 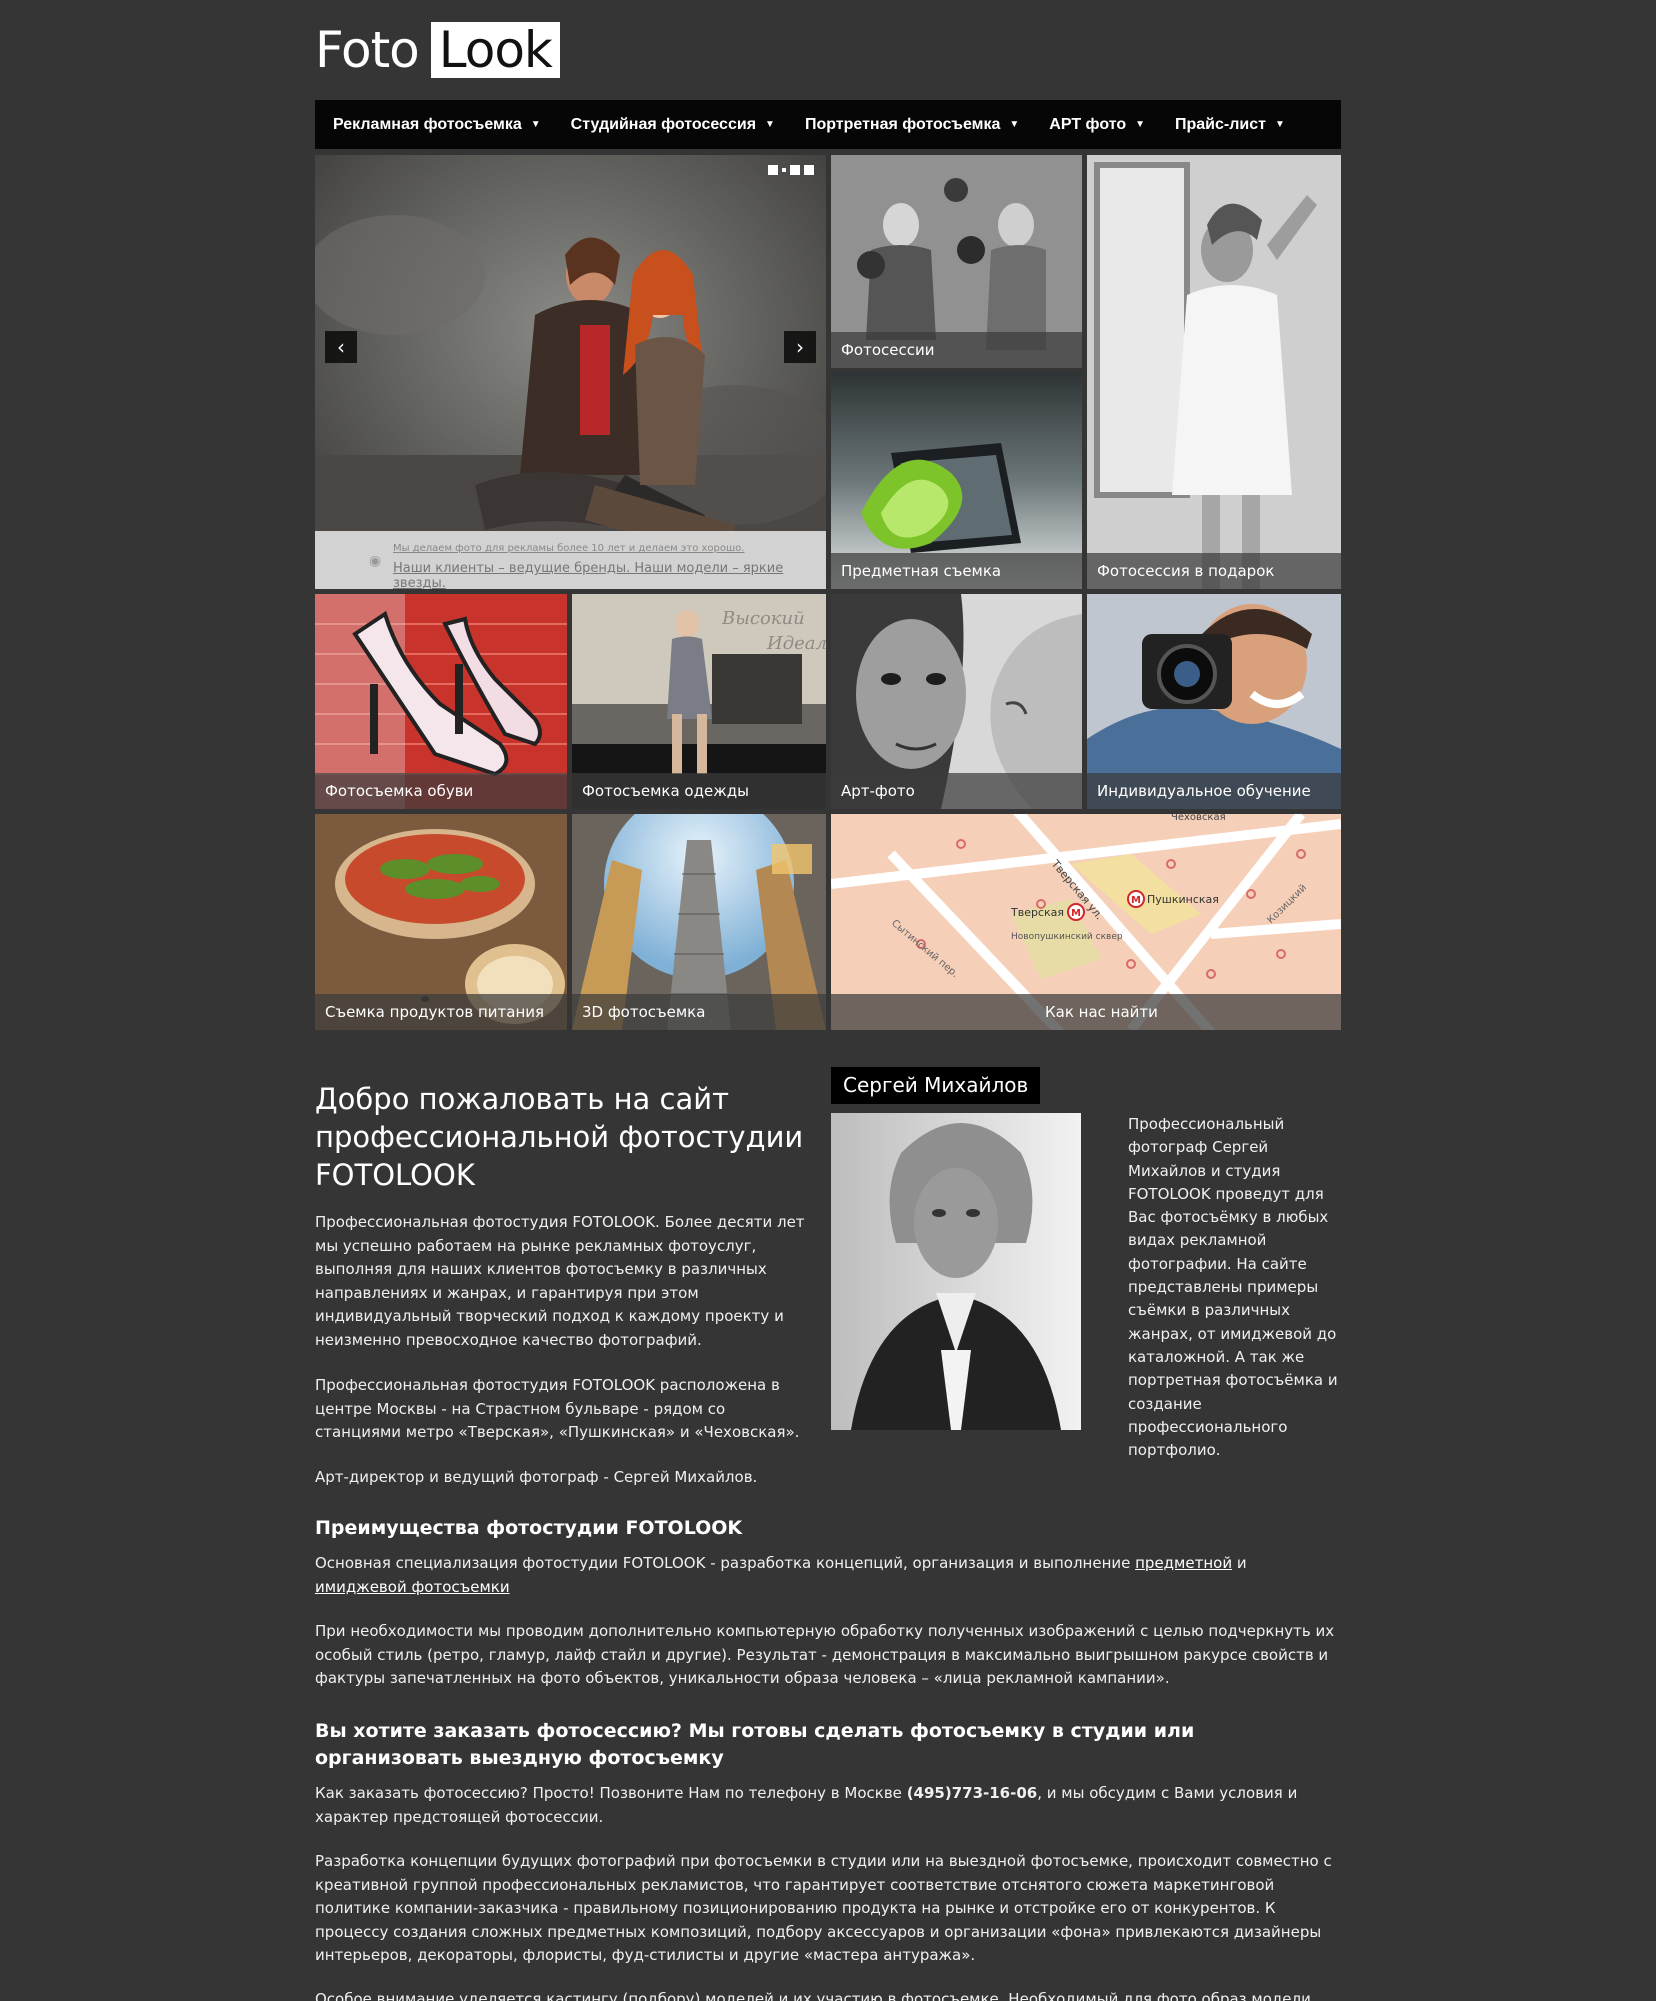 I want to click on nav-item-portrait: Портретная фотосъемка ▼, so click(x=912, y=125).